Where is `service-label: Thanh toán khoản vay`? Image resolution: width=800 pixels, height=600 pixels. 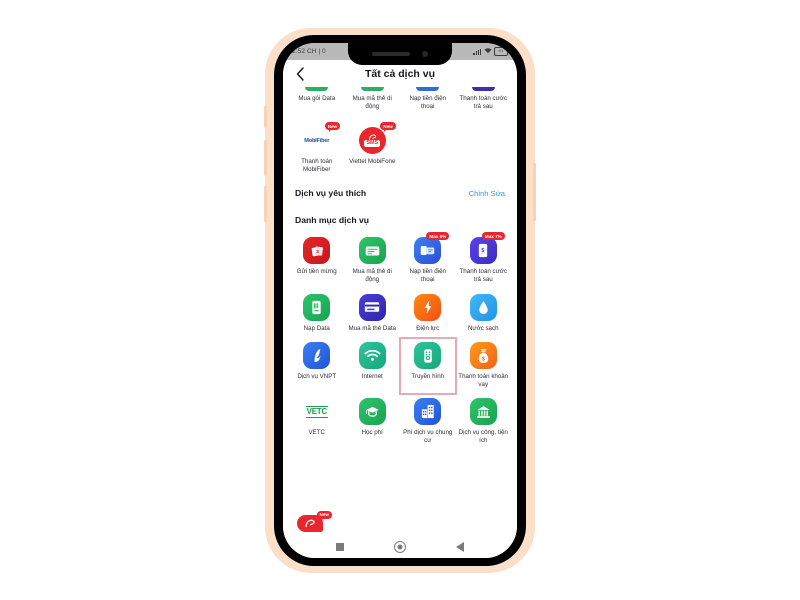
service-label: Thanh toán khoản vay is located at coordinates (483, 380).